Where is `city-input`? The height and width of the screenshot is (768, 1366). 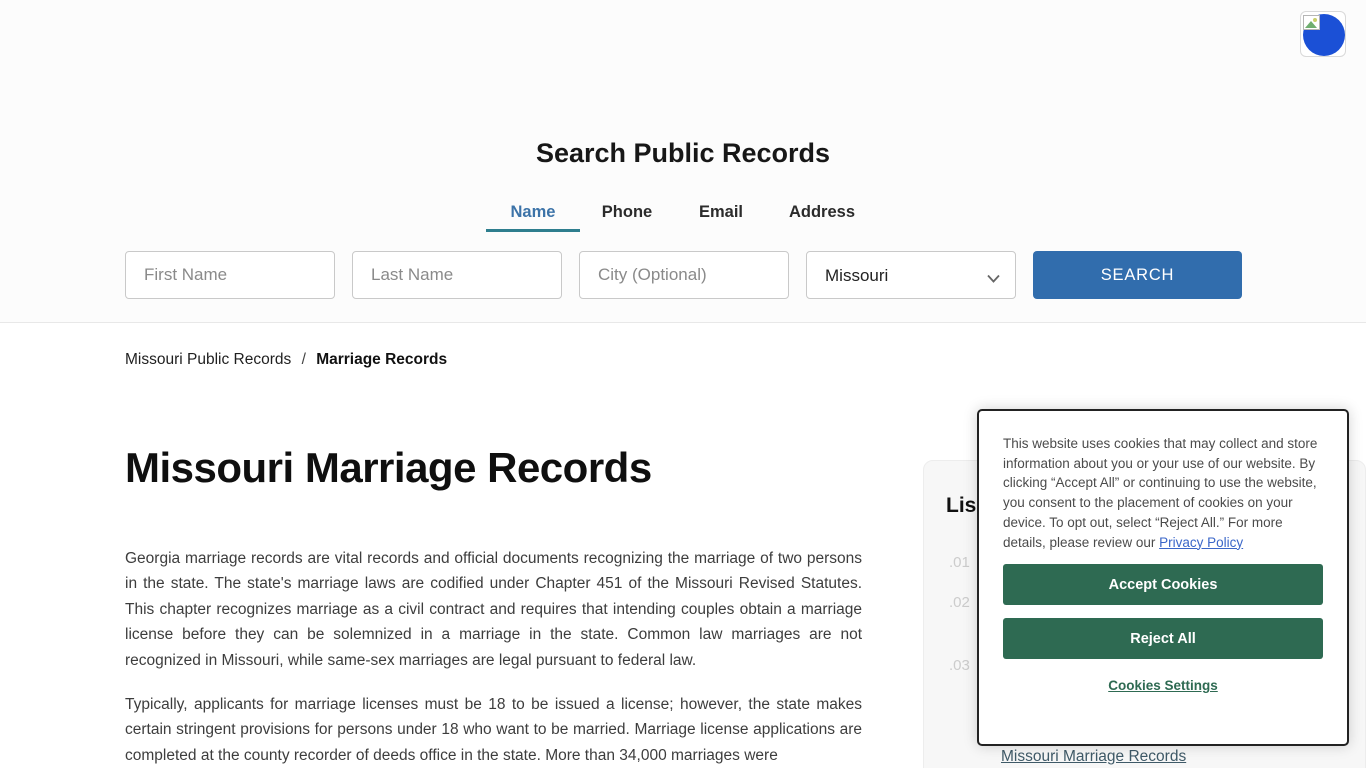
city-input is located at coordinates (684, 275).